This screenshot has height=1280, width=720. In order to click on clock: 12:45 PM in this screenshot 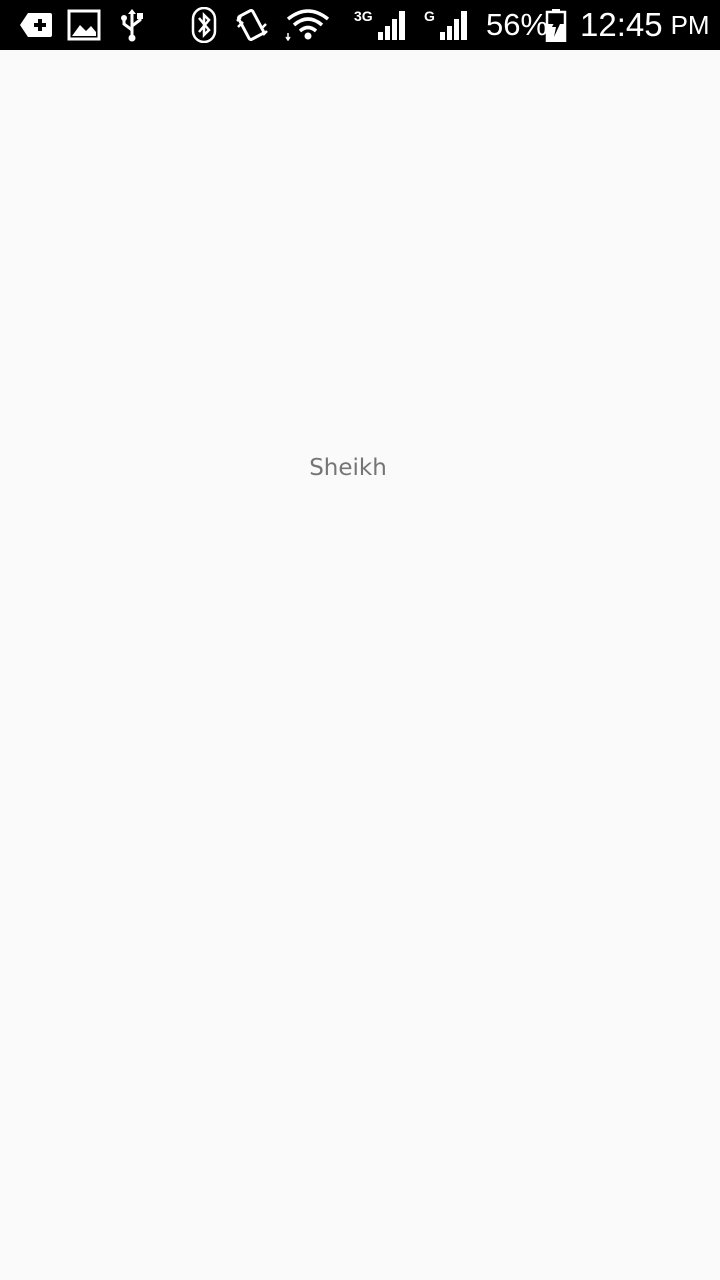, I will do `click(645, 25)`.